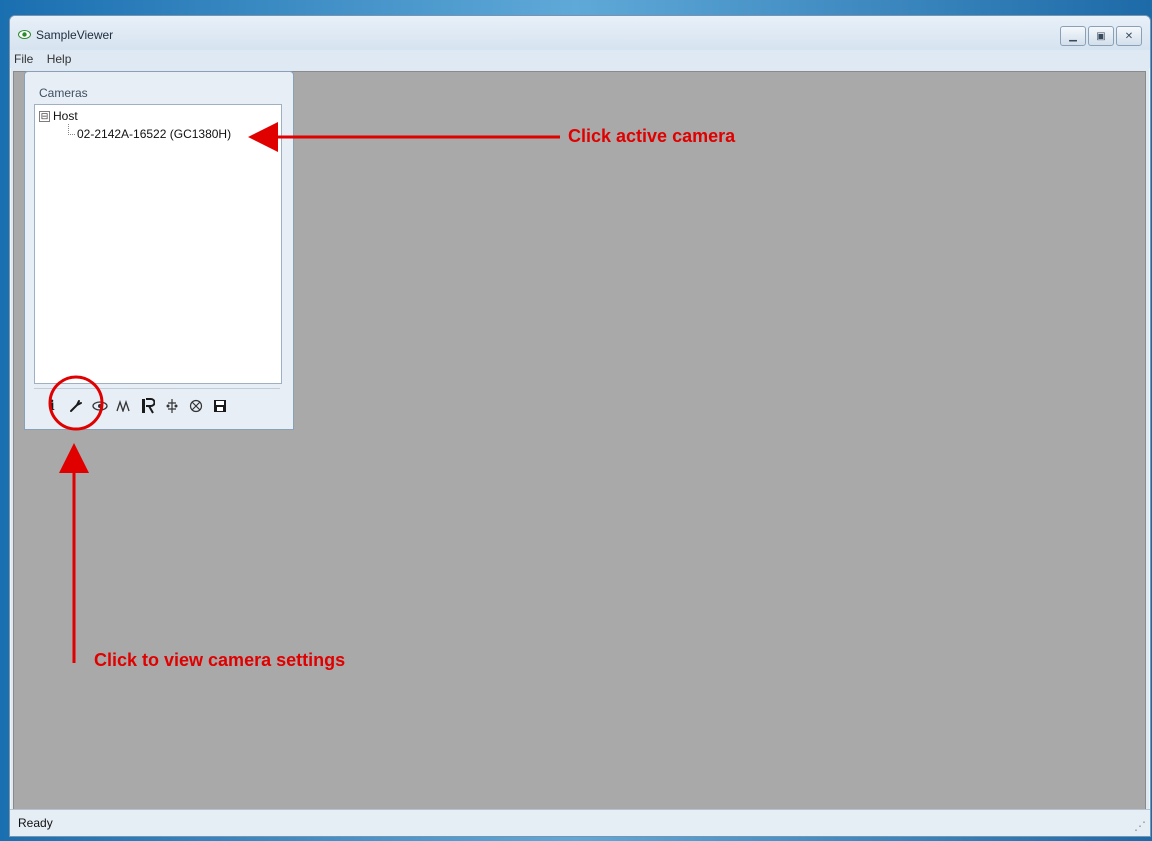  What do you see at coordinates (220, 660) in the screenshot?
I see `settings-annotation: Click to view camera settings` at bounding box center [220, 660].